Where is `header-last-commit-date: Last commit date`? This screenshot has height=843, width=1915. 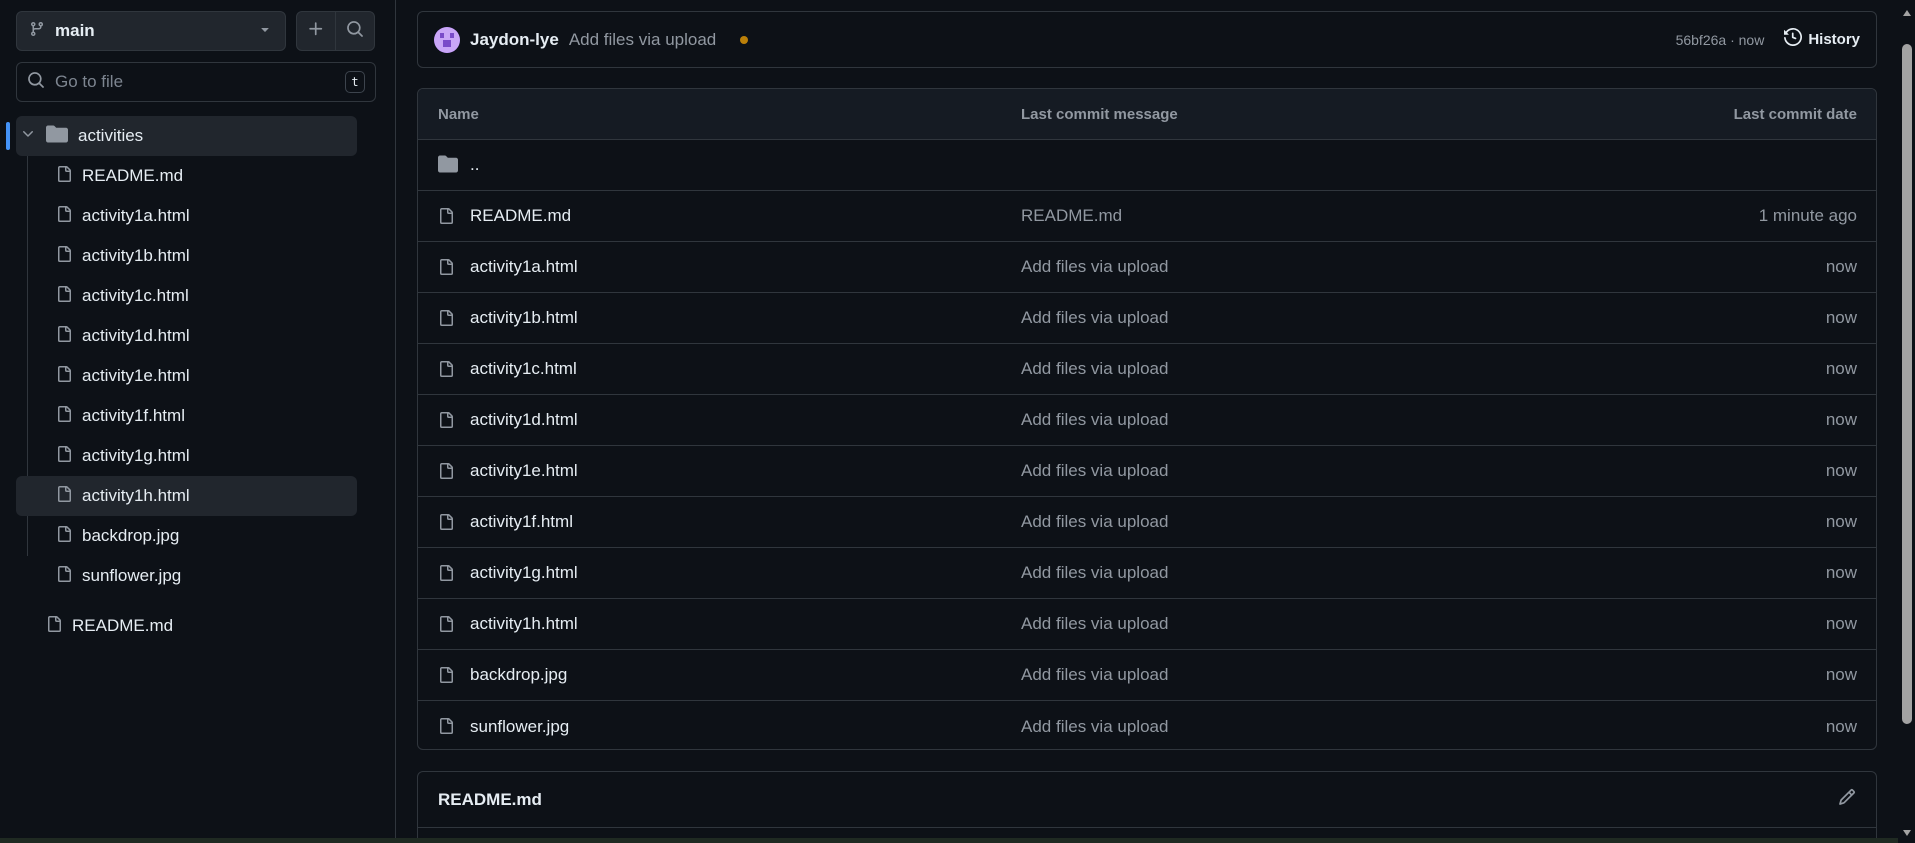
header-last-commit-date: Last commit date is located at coordinates (1795, 114).